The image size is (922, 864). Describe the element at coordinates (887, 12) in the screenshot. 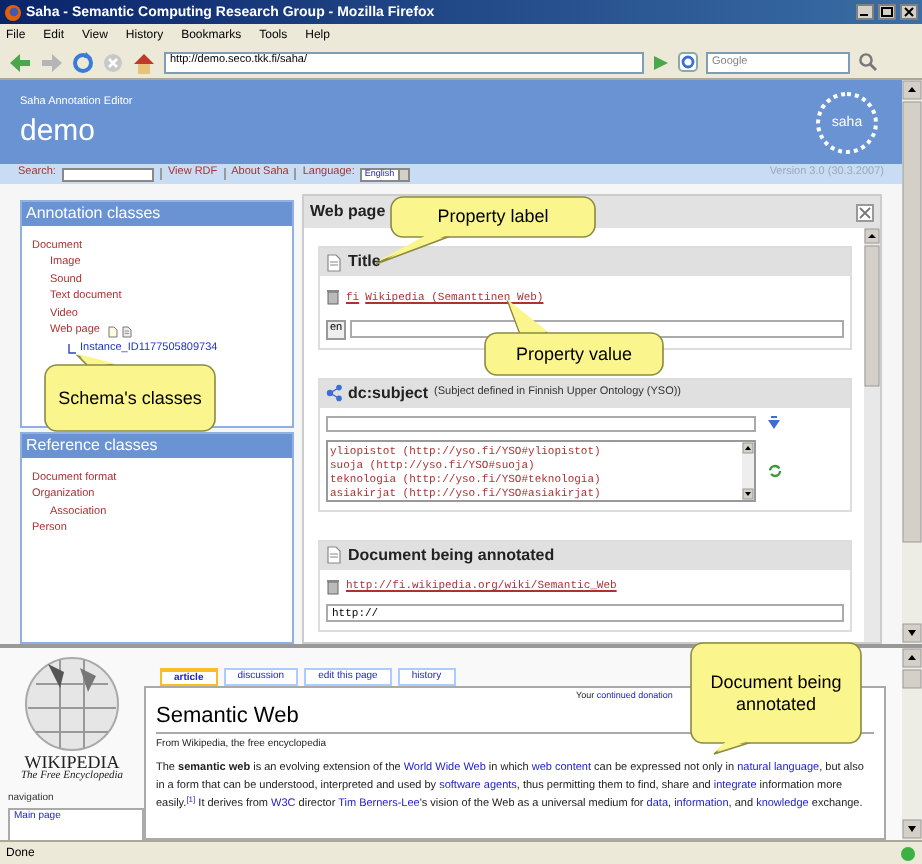

I see `maximize-button` at that location.